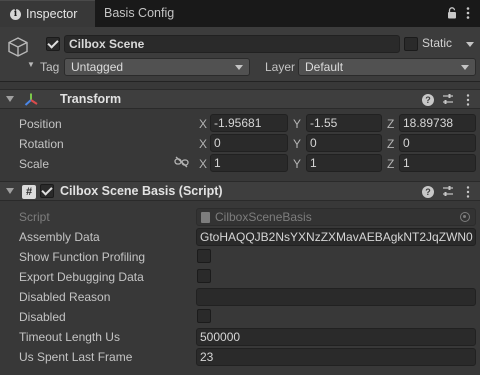  Describe the element at coordinates (249, 143) in the screenshot. I see `rotation-x-field: 0` at that location.